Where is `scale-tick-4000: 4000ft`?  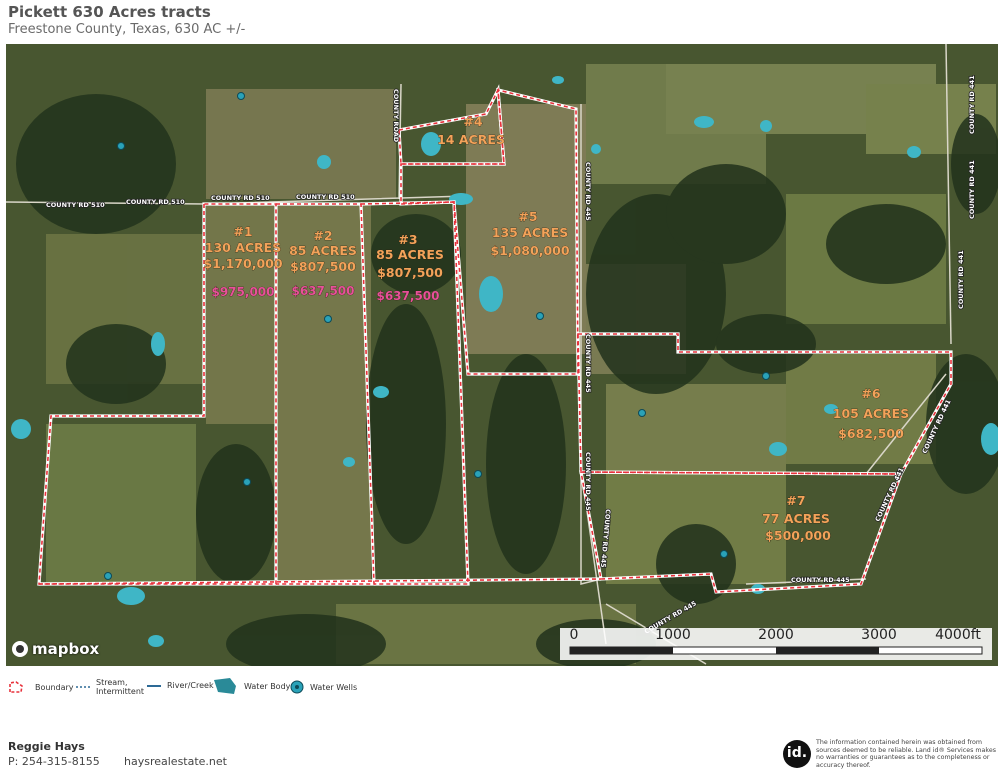 scale-tick-4000: 4000ft is located at coordinates (958, 635).